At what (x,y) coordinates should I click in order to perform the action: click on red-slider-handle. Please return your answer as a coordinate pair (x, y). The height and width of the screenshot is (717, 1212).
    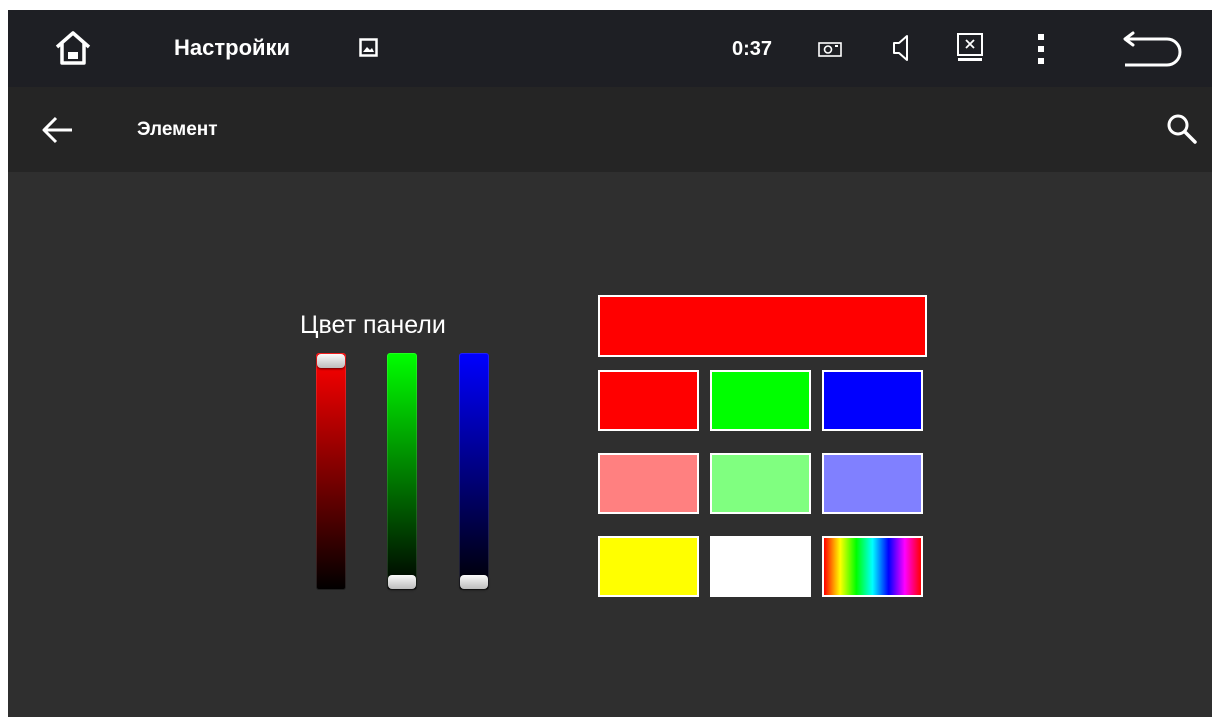
    Looking at the image, I should click on (331, 361).